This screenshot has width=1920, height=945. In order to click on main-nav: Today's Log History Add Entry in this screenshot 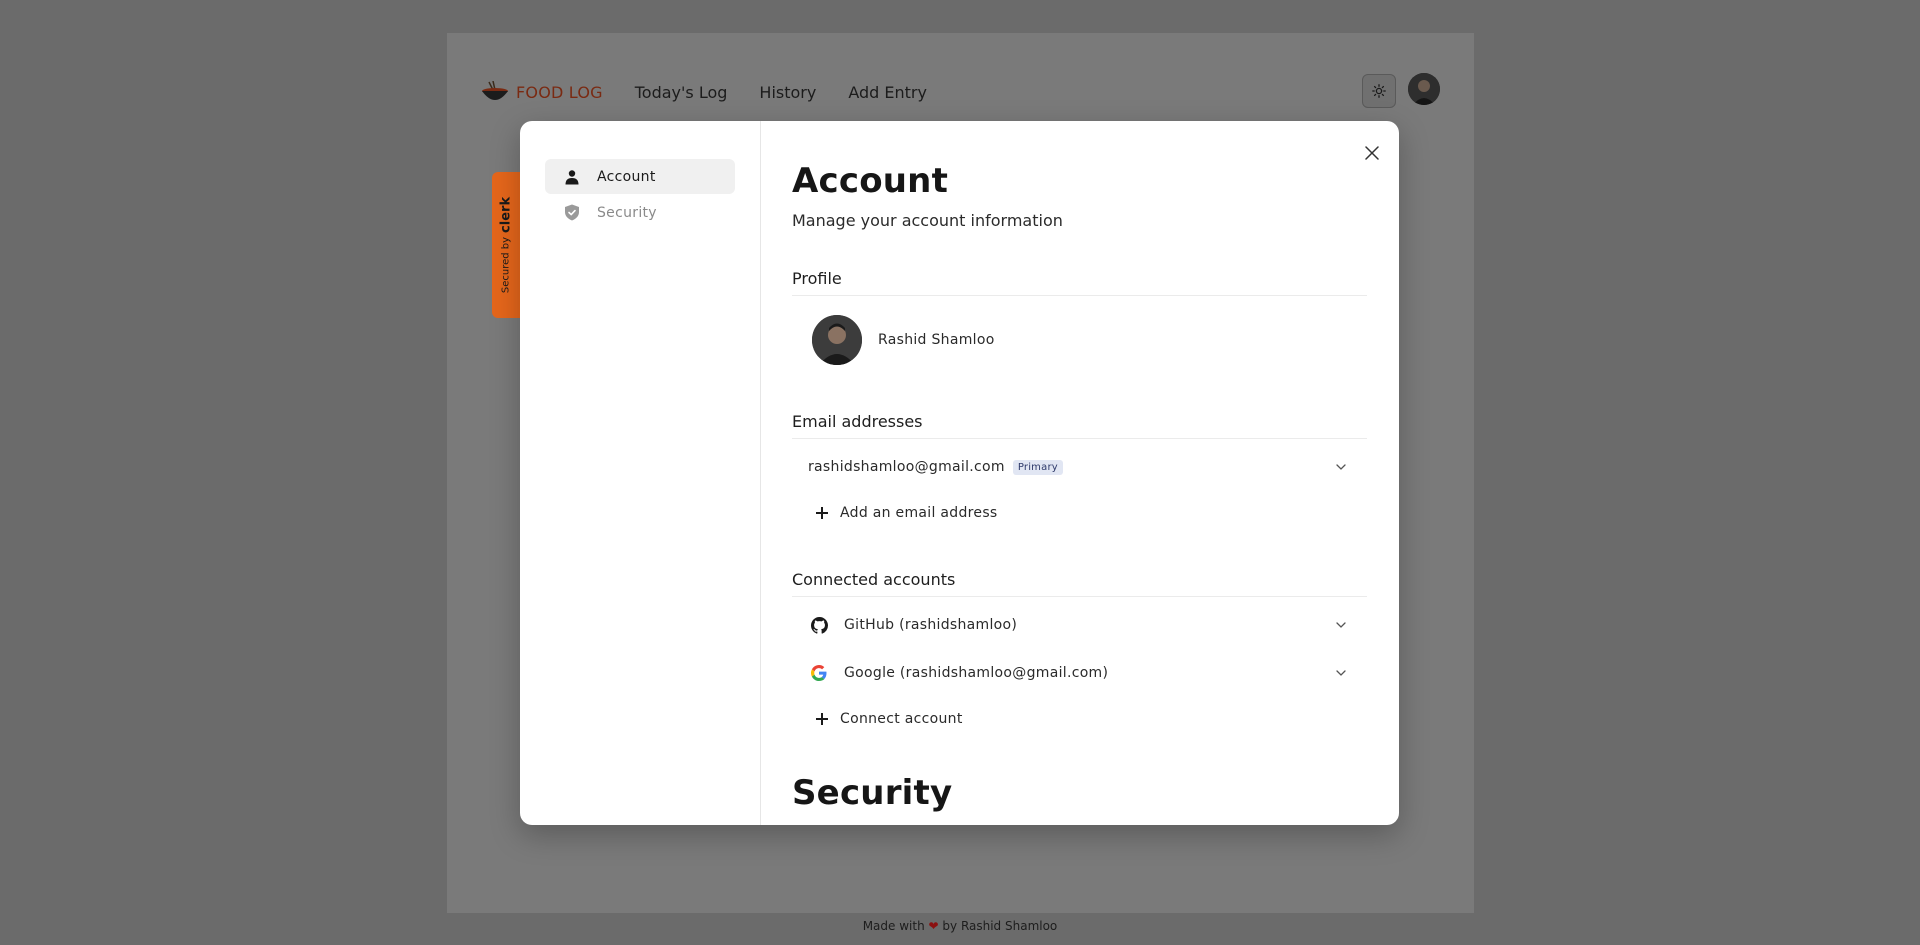, I will do `click(781, 92)`.